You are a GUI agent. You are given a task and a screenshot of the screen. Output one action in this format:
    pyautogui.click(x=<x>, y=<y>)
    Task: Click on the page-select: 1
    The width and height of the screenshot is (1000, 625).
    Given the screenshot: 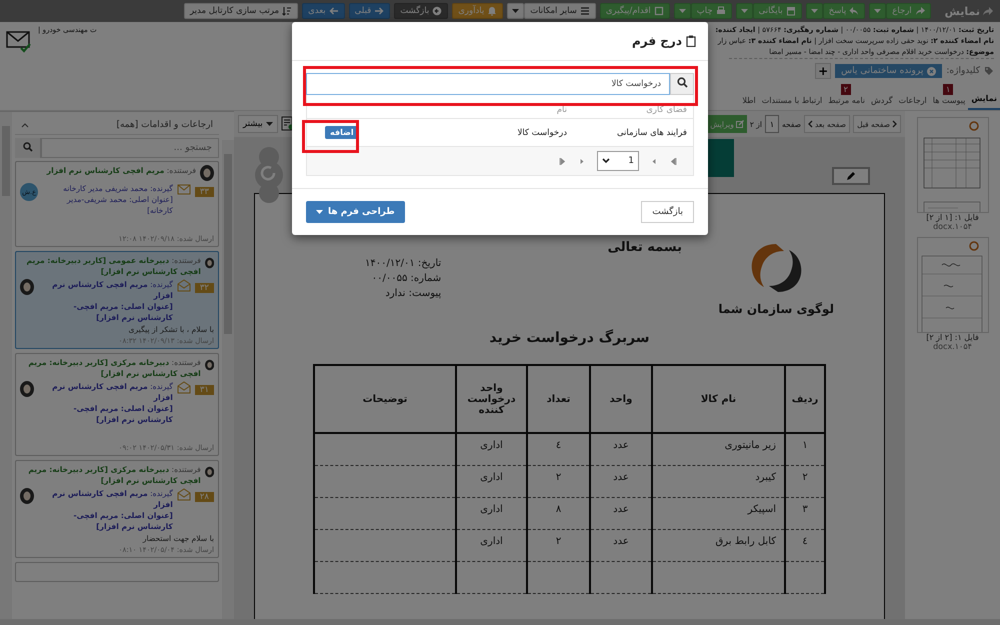 What is the action you would take?
    pyautogui.click(x=618, y=161)
    